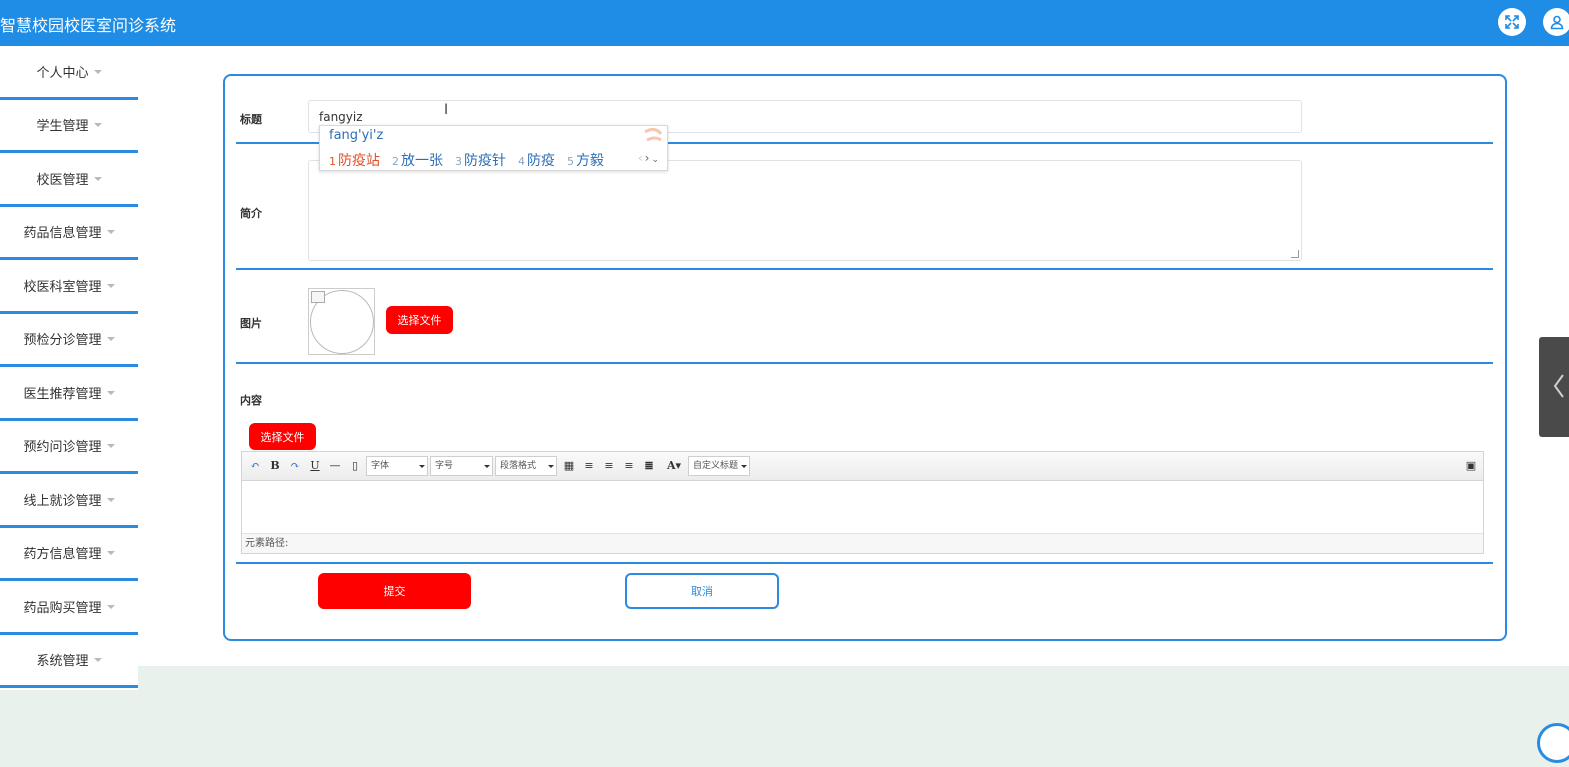 The width and height of the screenshot is (1569, 767). Describe the element at coordinates (275, 466) in the screenshot. I see `bold-icon: B` at that location.